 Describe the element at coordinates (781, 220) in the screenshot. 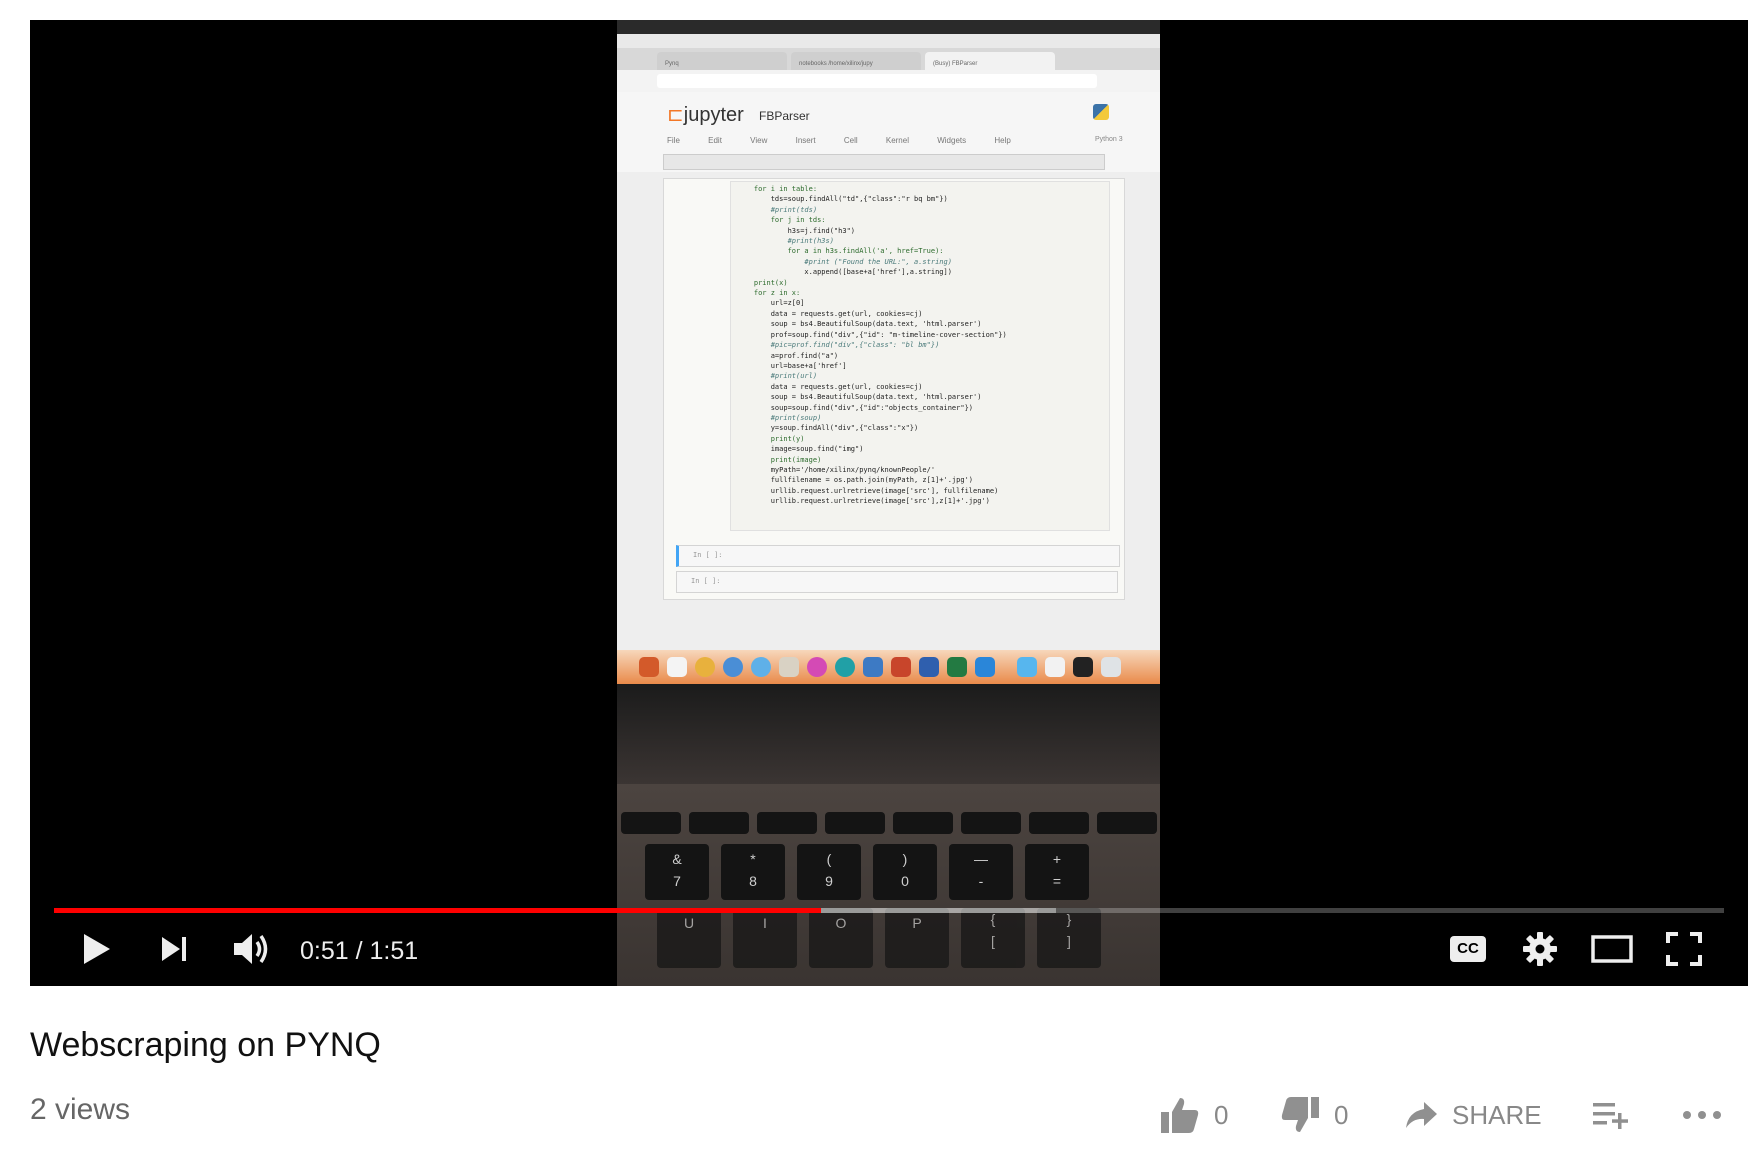

I see `code-line: for j in tds:` at that location.